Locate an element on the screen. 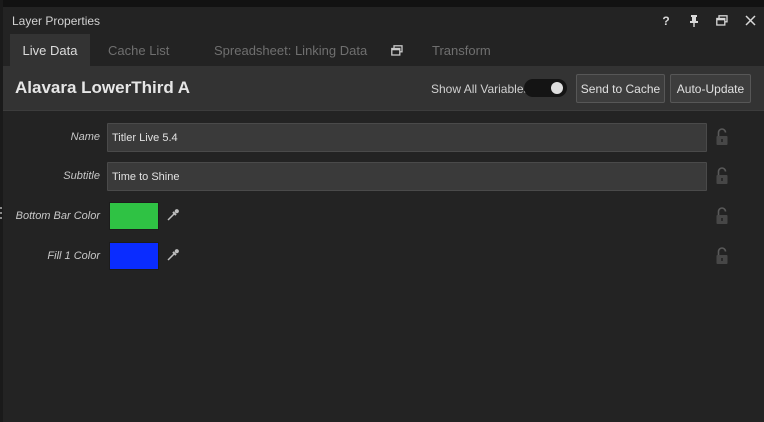 This screenshot has height=422, width=764. field-label-fill-color: Fill 1 Color is located at coordinates (73, 256).